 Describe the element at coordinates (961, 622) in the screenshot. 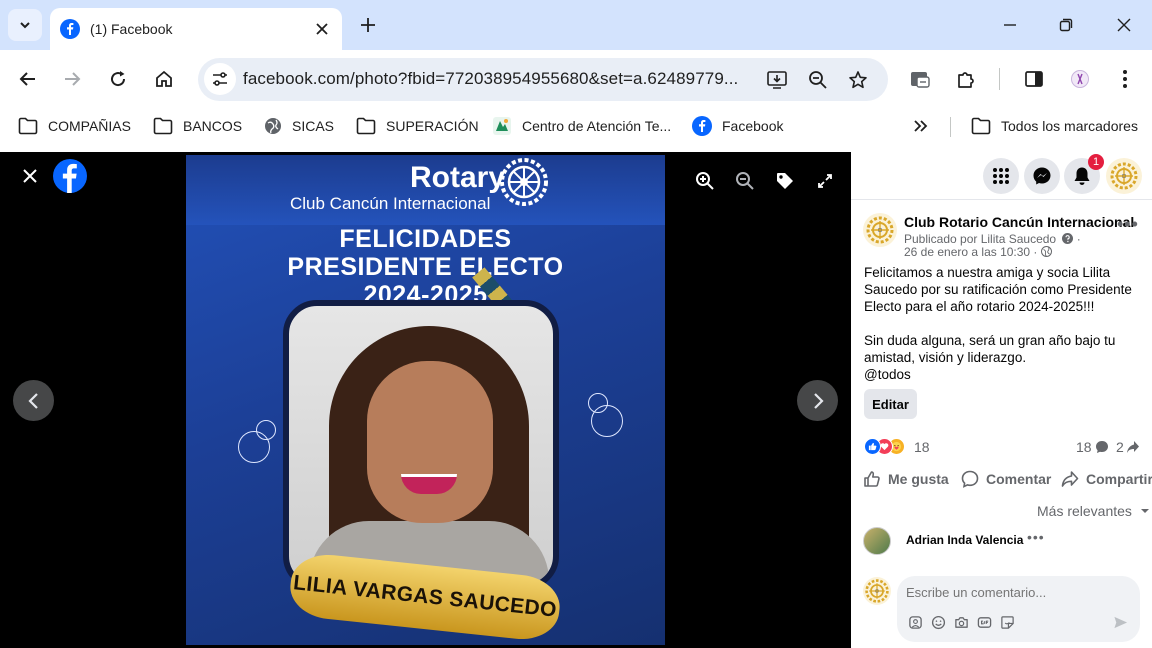

I see `photo-attach-button` at that location.